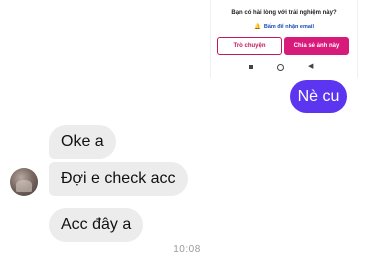 This screenshot has width=374, height=257. Describe the element at coordinates (280, 67) in the screenshot. I see `circle-nav-icon` at that location.